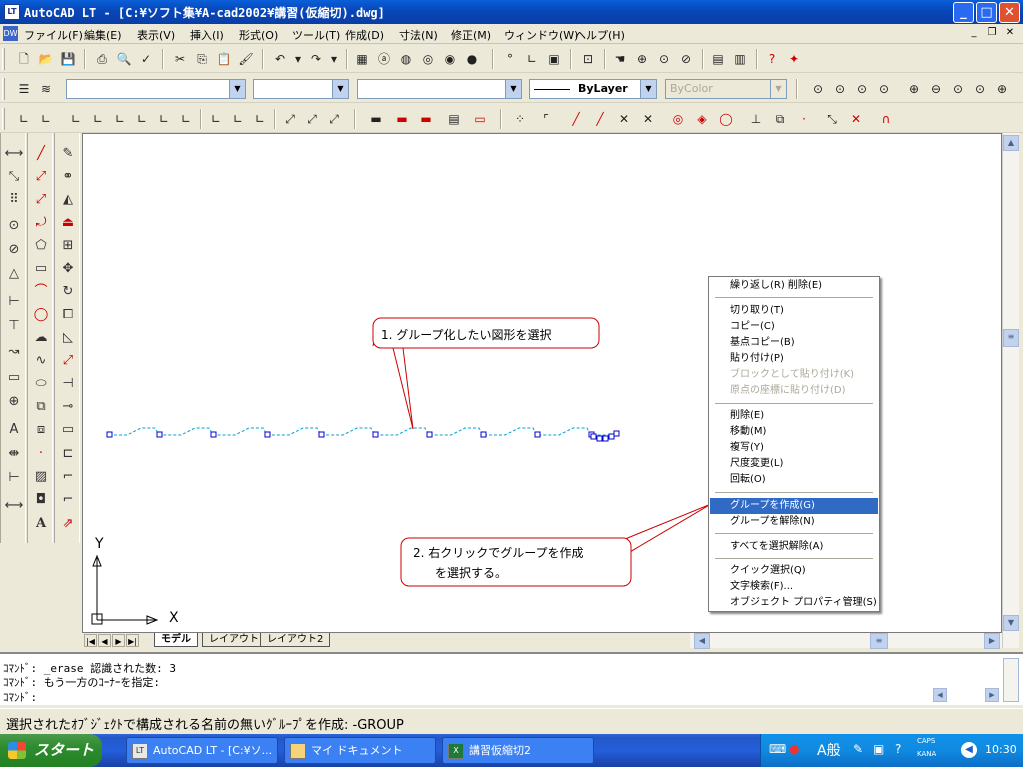  What do you see at coordinates (702, 641) in the screenshot?
I see `scroll-left-icon: ◀` at bounding box center [702, 641].